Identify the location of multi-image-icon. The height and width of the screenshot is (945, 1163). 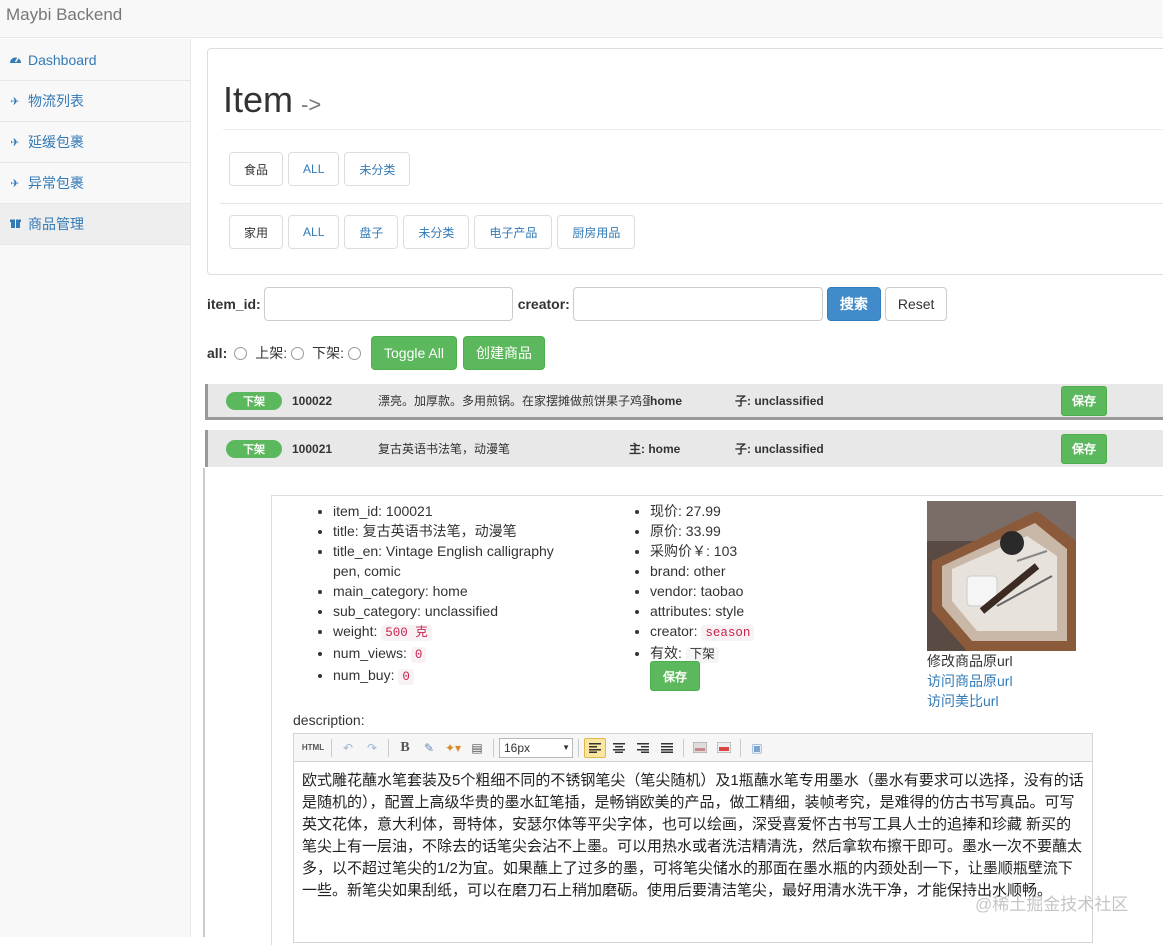
(724, 748).